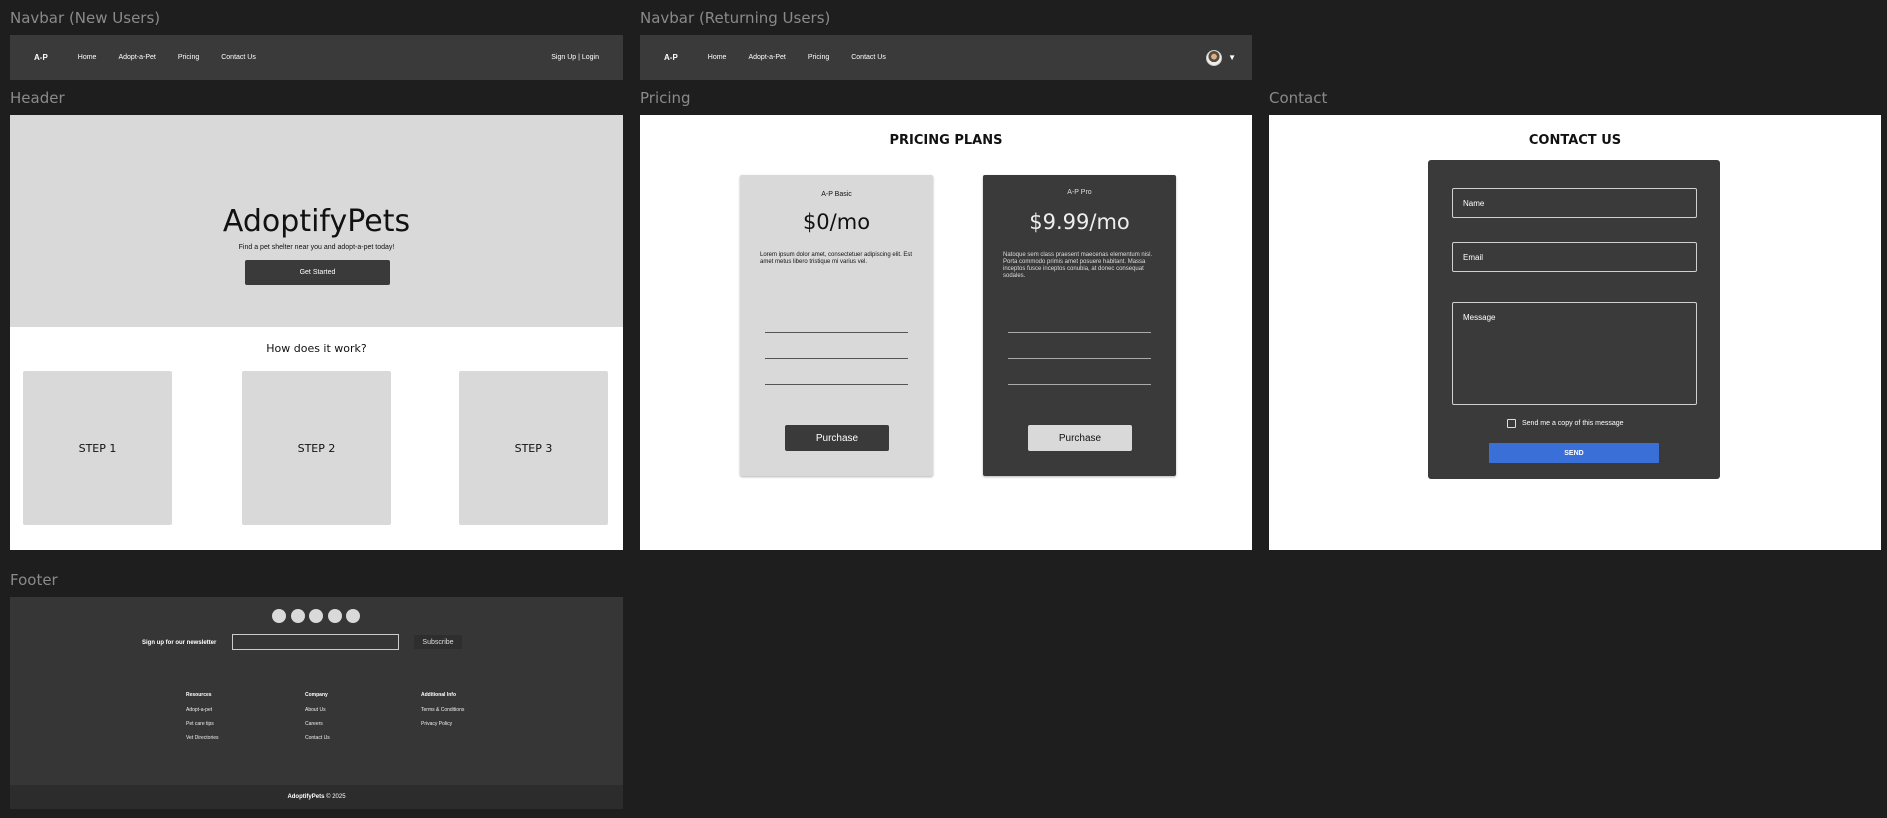 The width and height of the screenshot is (1887, 818). I want to click on step-card-1: STEP 1, so click(97, 448).